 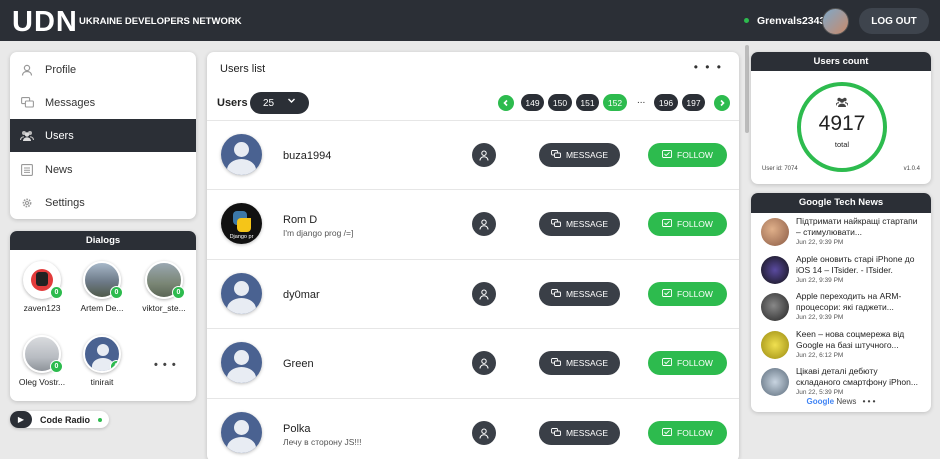 What do you see at coordinates (775, 307) in the screenshot?
I see `news-thumbnail` at bounding box center [775, 307].